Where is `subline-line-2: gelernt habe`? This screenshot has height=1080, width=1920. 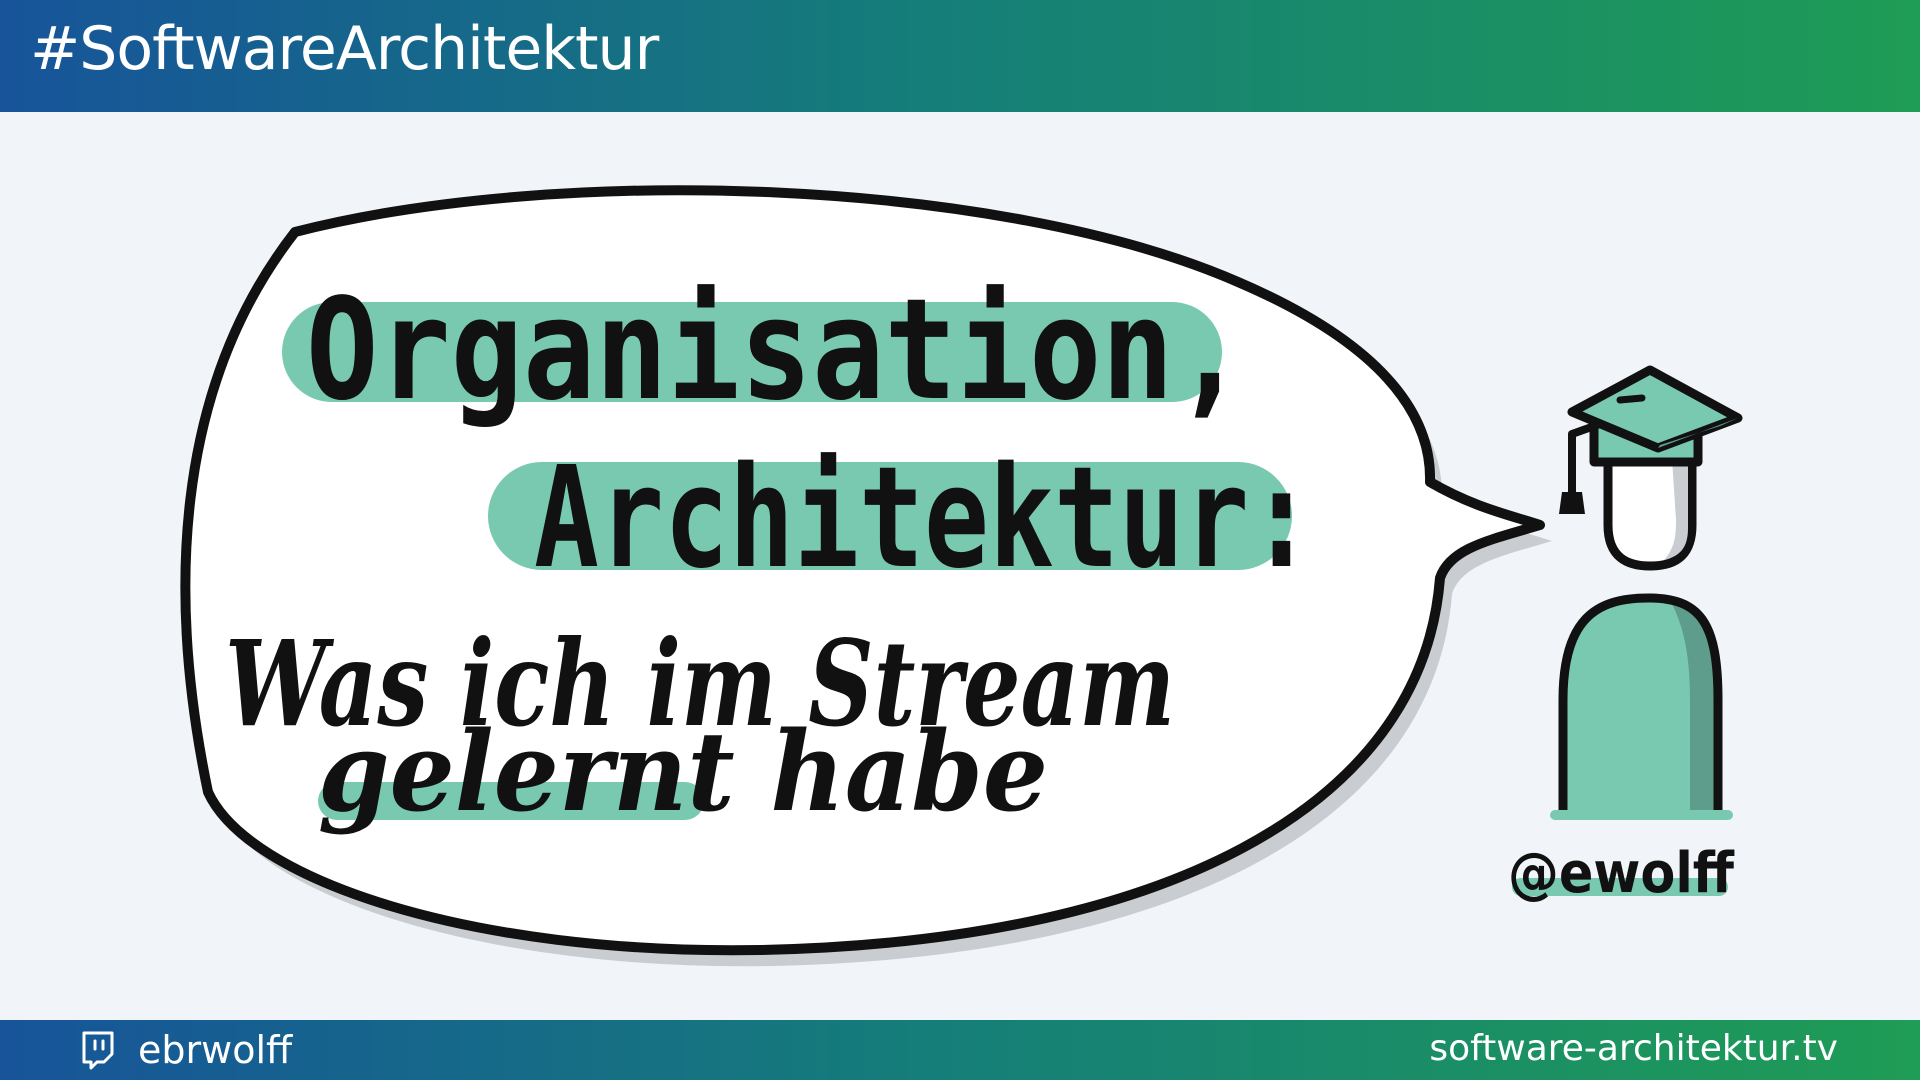
subline-line-2: gelernt habe is located at coordinates (683, 771).